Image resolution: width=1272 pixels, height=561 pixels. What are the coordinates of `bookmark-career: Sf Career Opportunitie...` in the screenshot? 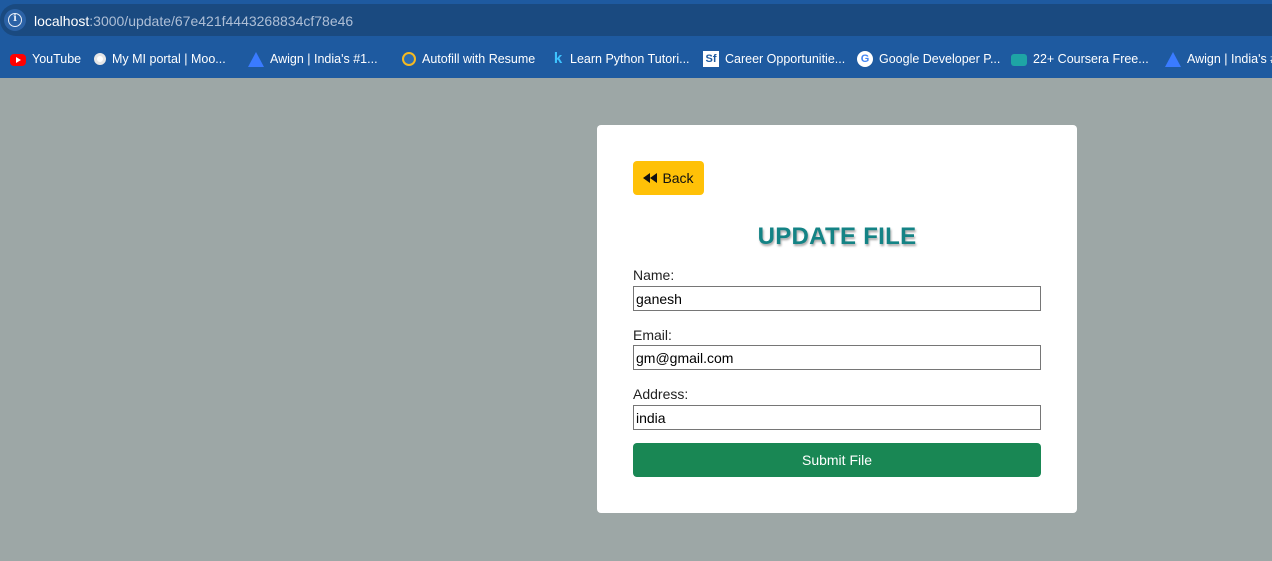 It's located at (774, 59).